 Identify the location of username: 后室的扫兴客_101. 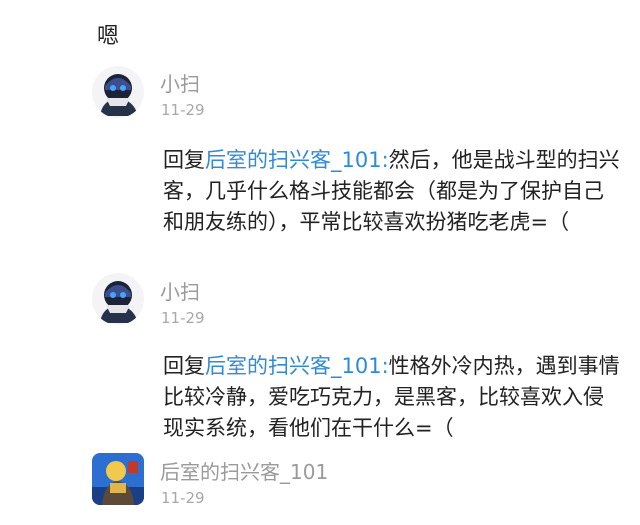
(244, 470).